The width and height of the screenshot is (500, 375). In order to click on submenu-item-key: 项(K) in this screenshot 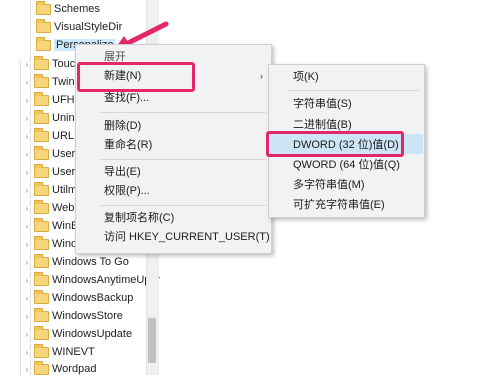, I will do `click(306, 77)`.